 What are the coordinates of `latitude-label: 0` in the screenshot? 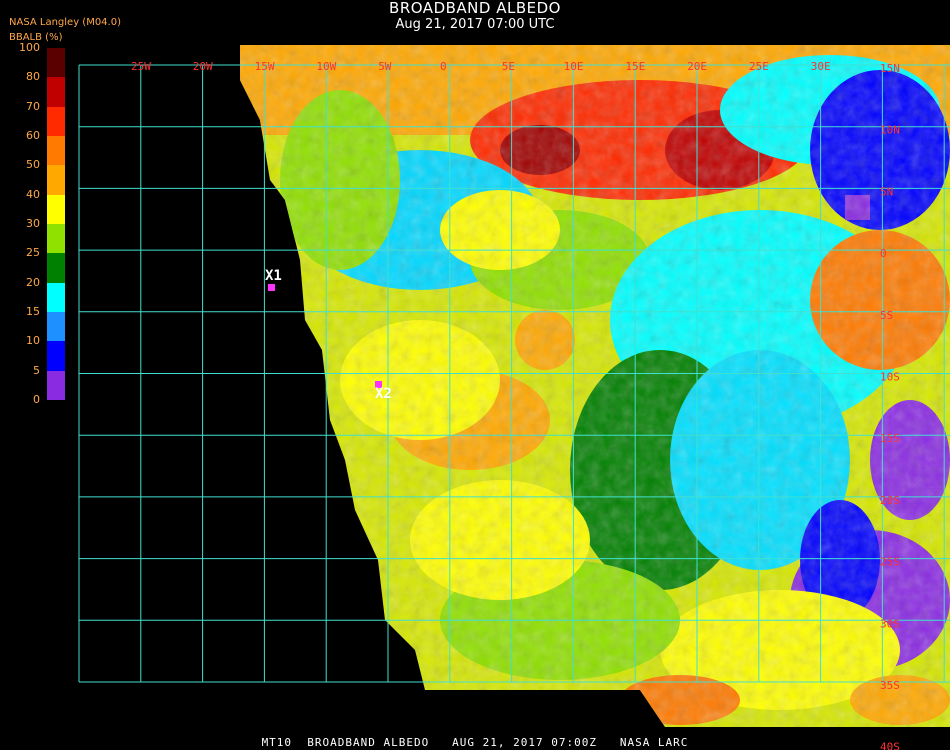 It's located at (883, 253).